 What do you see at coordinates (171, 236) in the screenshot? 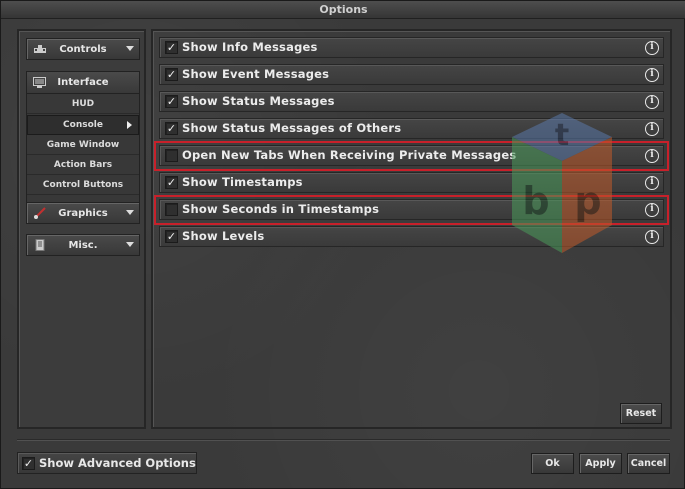
I see `show-levels-checkbox: ✓` at bounding box center [171, 236].